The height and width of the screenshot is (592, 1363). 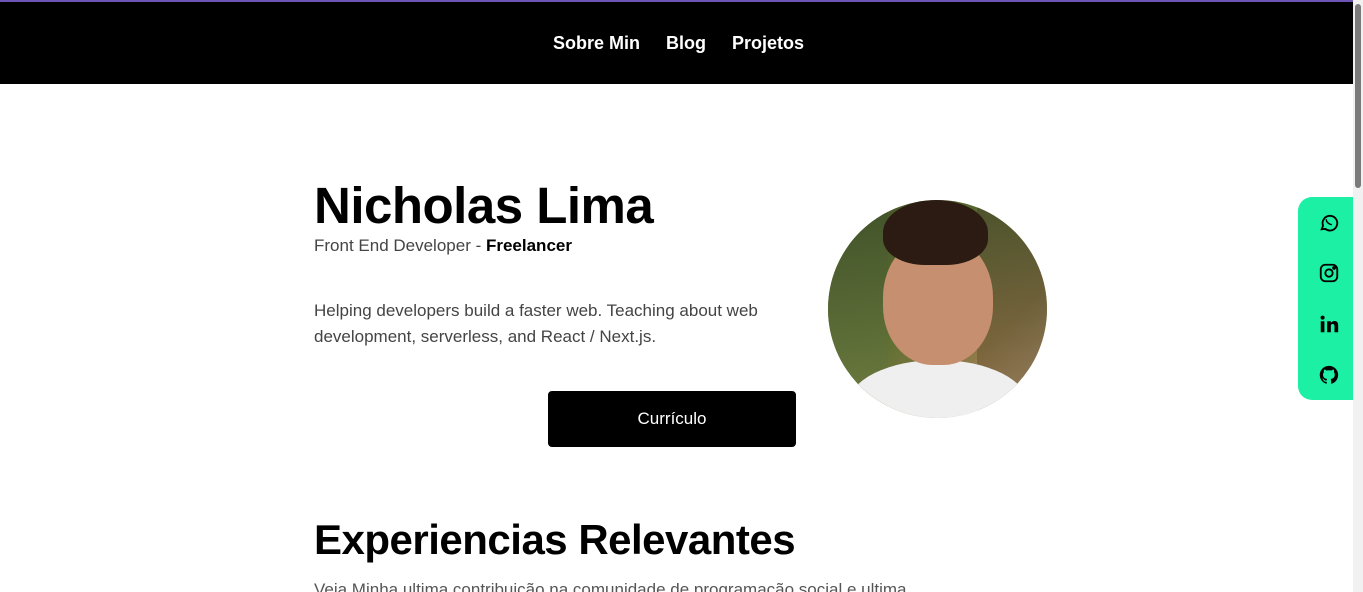 What do you see at coordinates (1329, 273) in the screenshot?
I see `instagram-icon` at bounding box center [1329, 273].